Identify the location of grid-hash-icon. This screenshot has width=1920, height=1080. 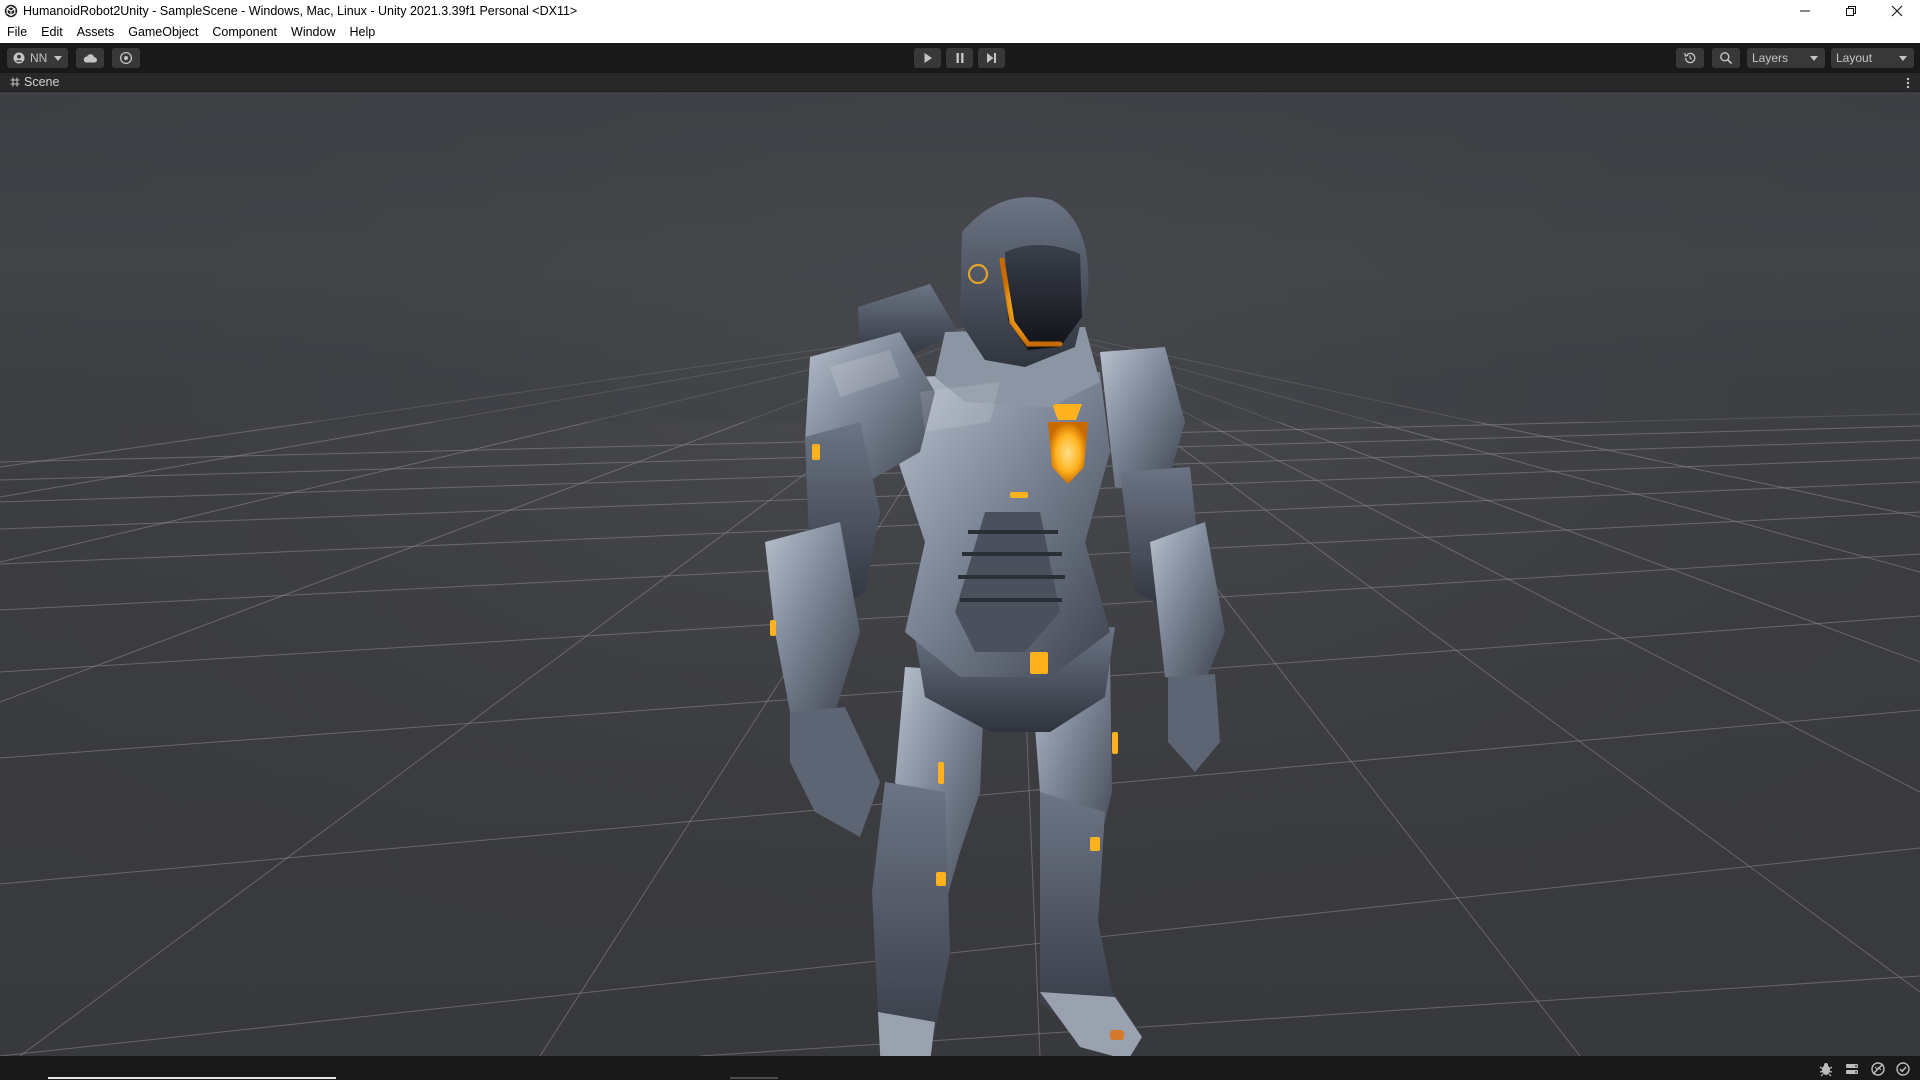
(15, 82).